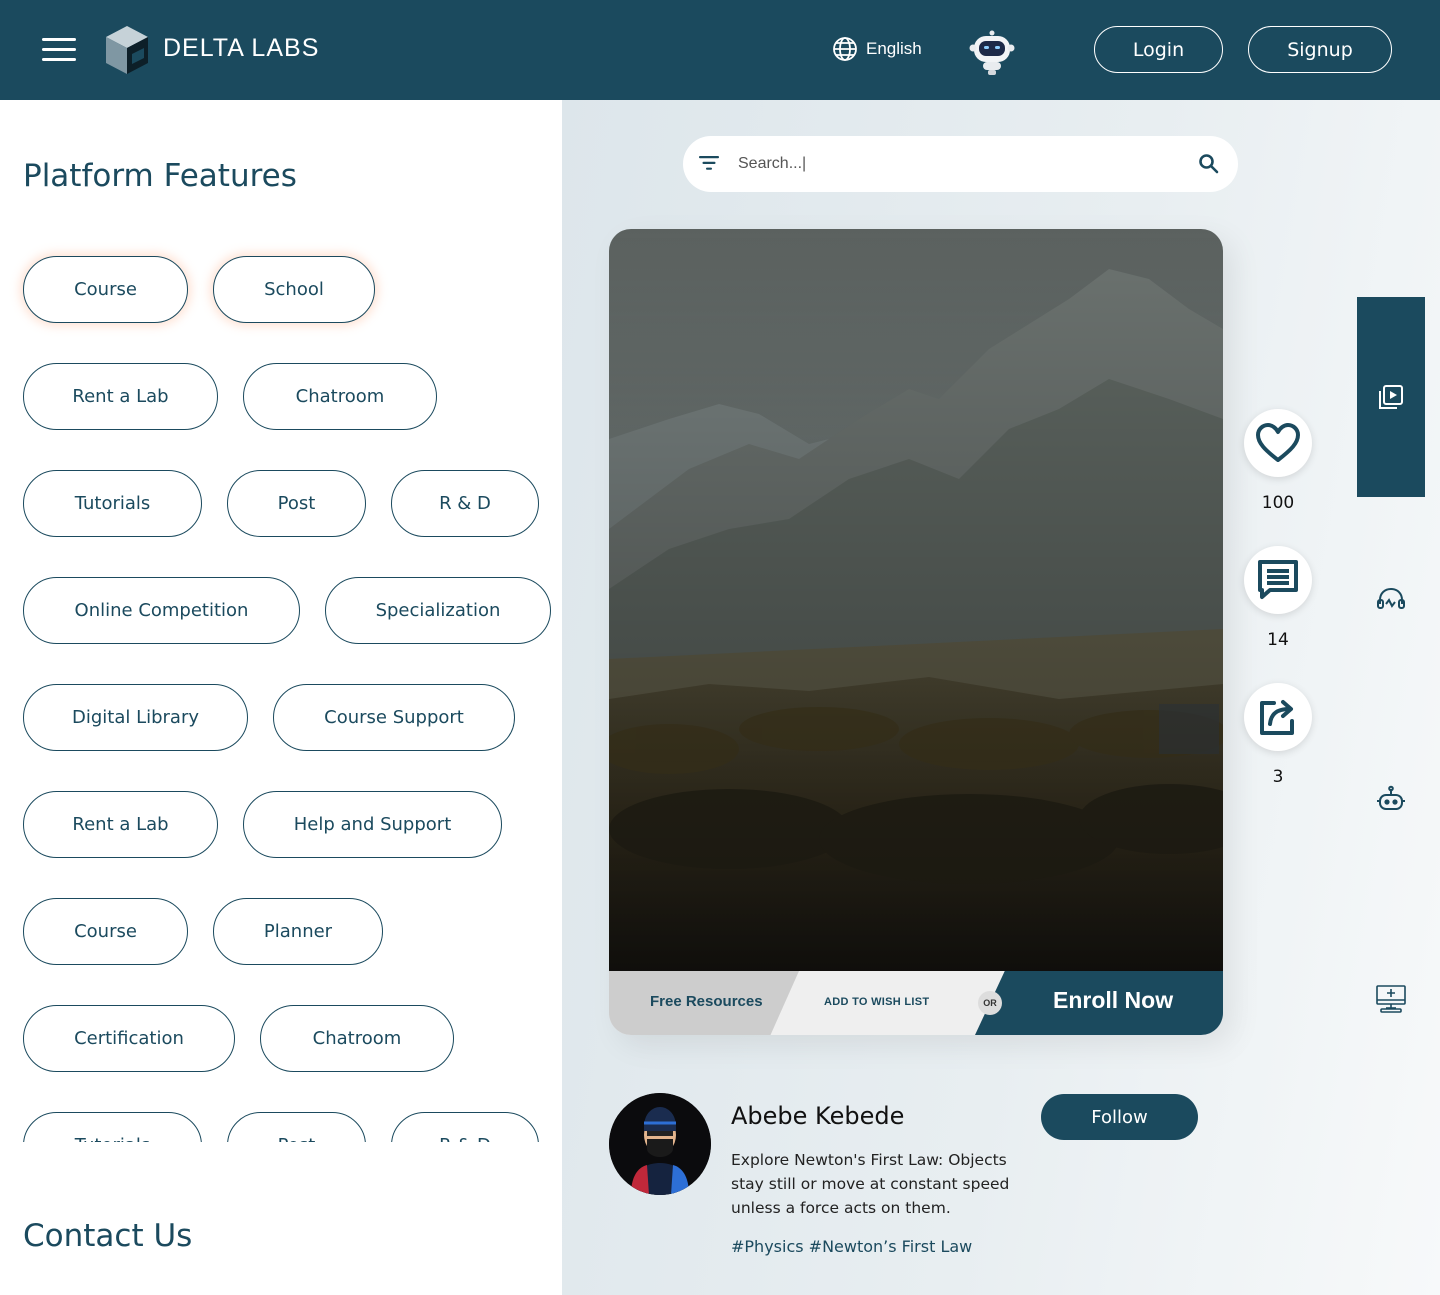 The image size is (1440, 1295). Describe the element at coordinates (298, 931) in the screenshot. I see `chip-planner: Planner` at that location.